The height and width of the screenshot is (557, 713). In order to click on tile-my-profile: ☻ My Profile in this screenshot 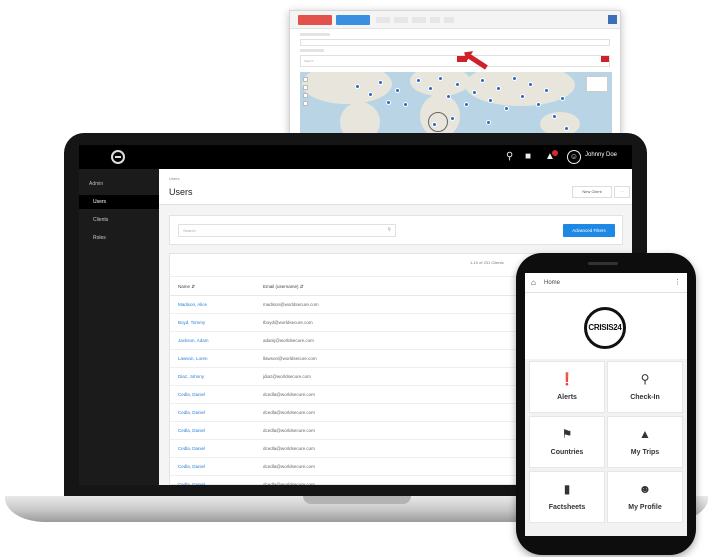, I will do `click(645, 497)`.